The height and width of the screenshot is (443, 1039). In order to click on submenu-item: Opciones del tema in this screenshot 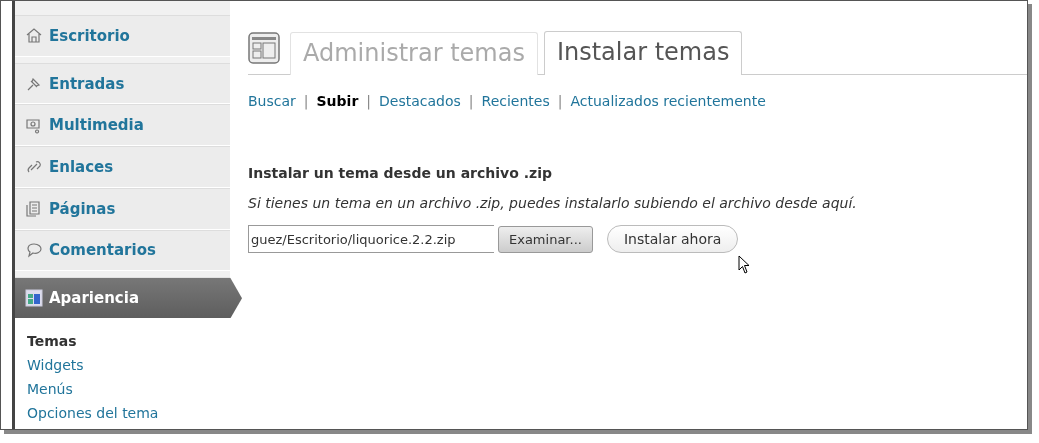, I will do `click(128, 413)`.